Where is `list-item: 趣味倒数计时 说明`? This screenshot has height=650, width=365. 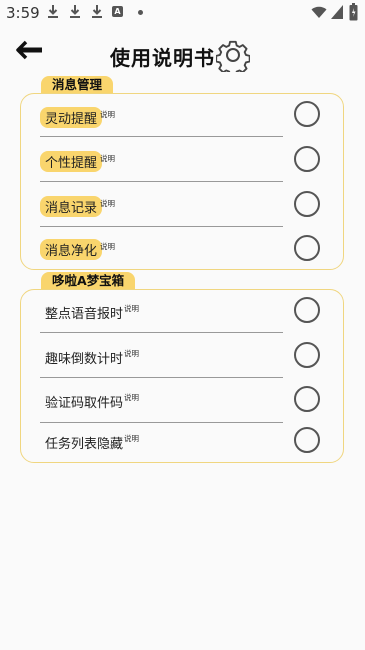
list-item: 趣味倒数计时 说明 is located at coordinates (182, 356).